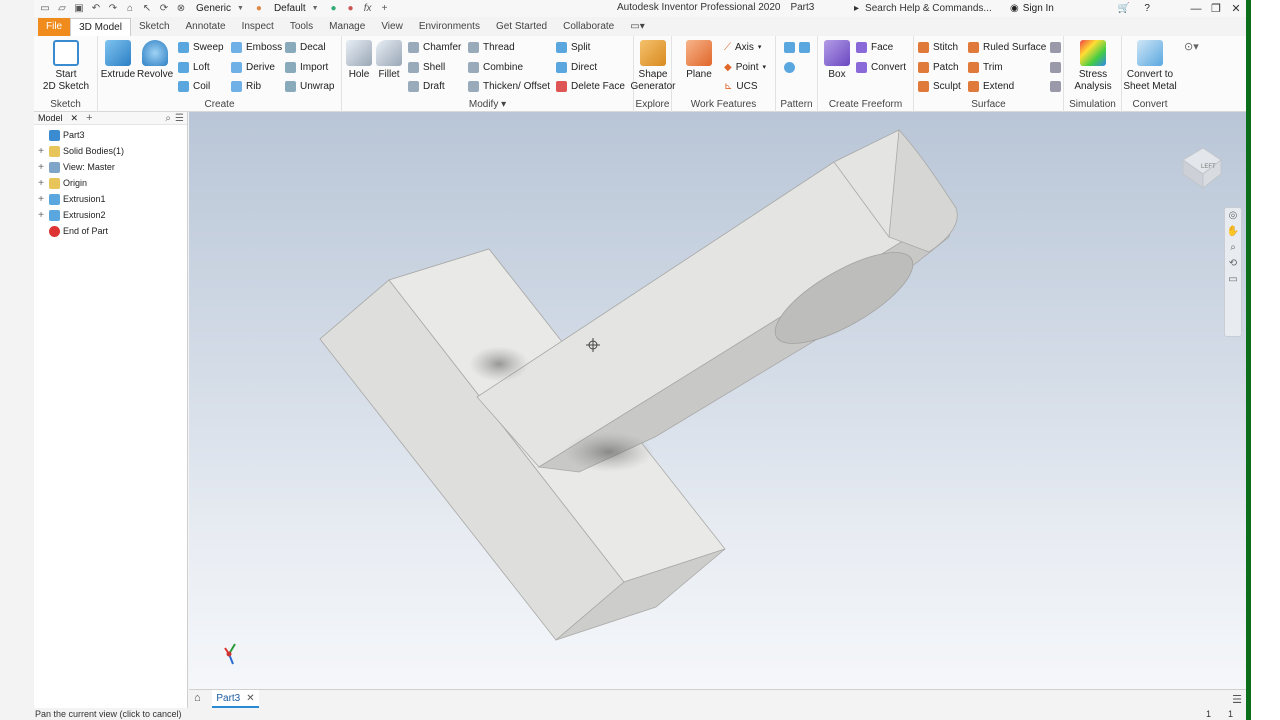  Describe the element at coordinates (991, 86) in the screenshot. I see `extend-button: Extend` at that location.